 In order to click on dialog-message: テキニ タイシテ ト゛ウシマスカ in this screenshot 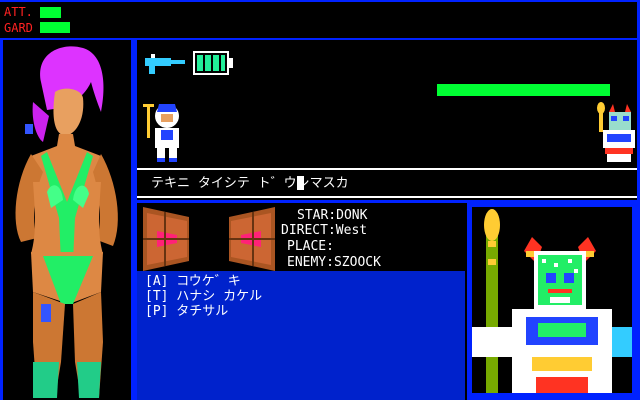, I will do `click(250, 183)`.